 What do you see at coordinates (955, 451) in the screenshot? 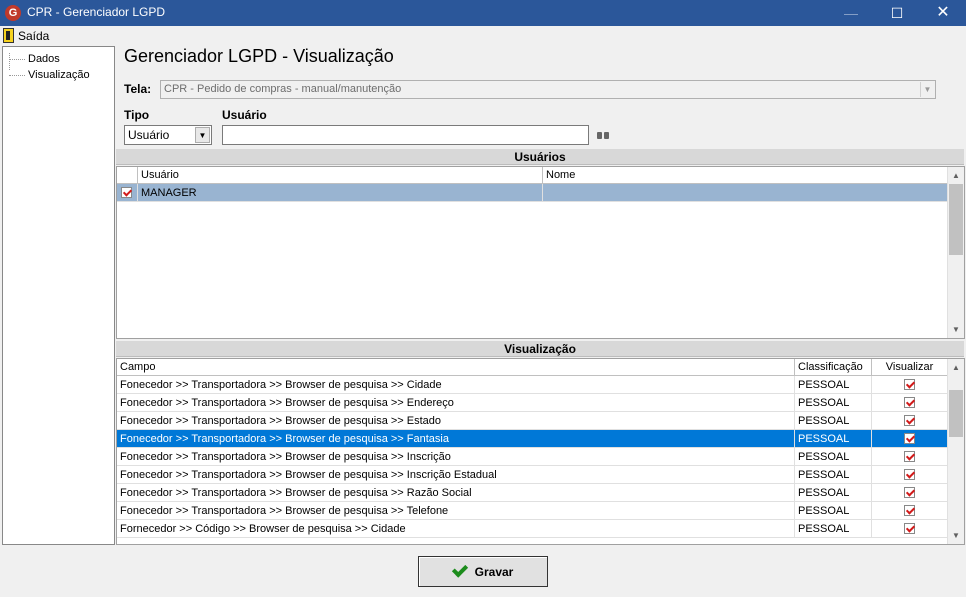
I see `visualizacao-scrollbar: ▲ ▼` at bounding box center [955, 451].